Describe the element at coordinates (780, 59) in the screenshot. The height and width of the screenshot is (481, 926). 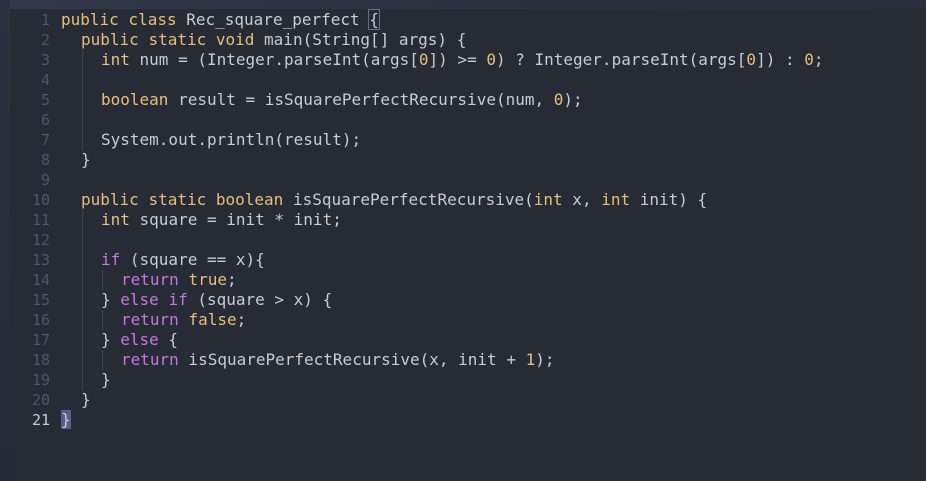
I see `code-token: ]) :` at that location.